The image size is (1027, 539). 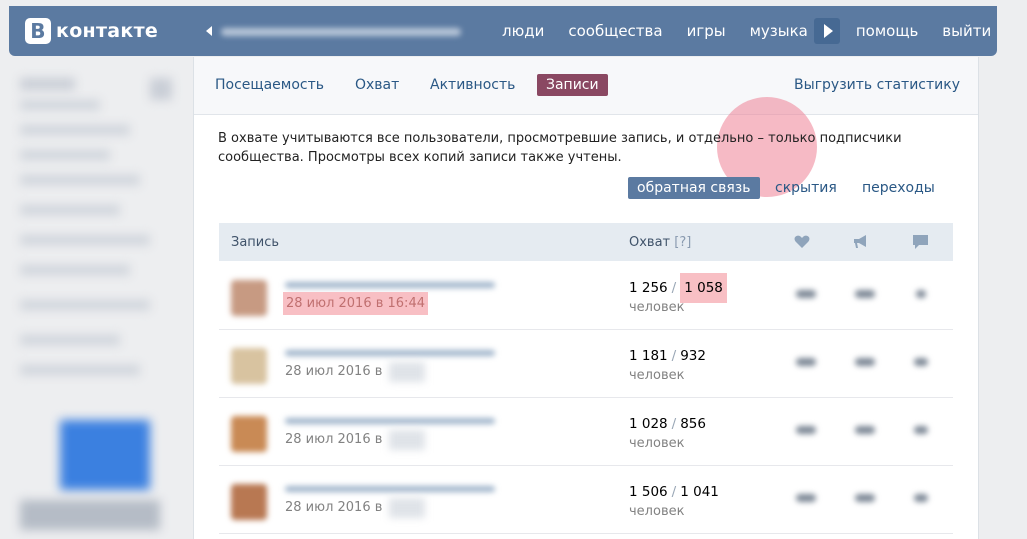 What do you see at coordinates (586, 500) in the screenshot?
I see `table-row: 28 июл 2016 в 1 506/1 041 человек` at bounding box center [586, 500].